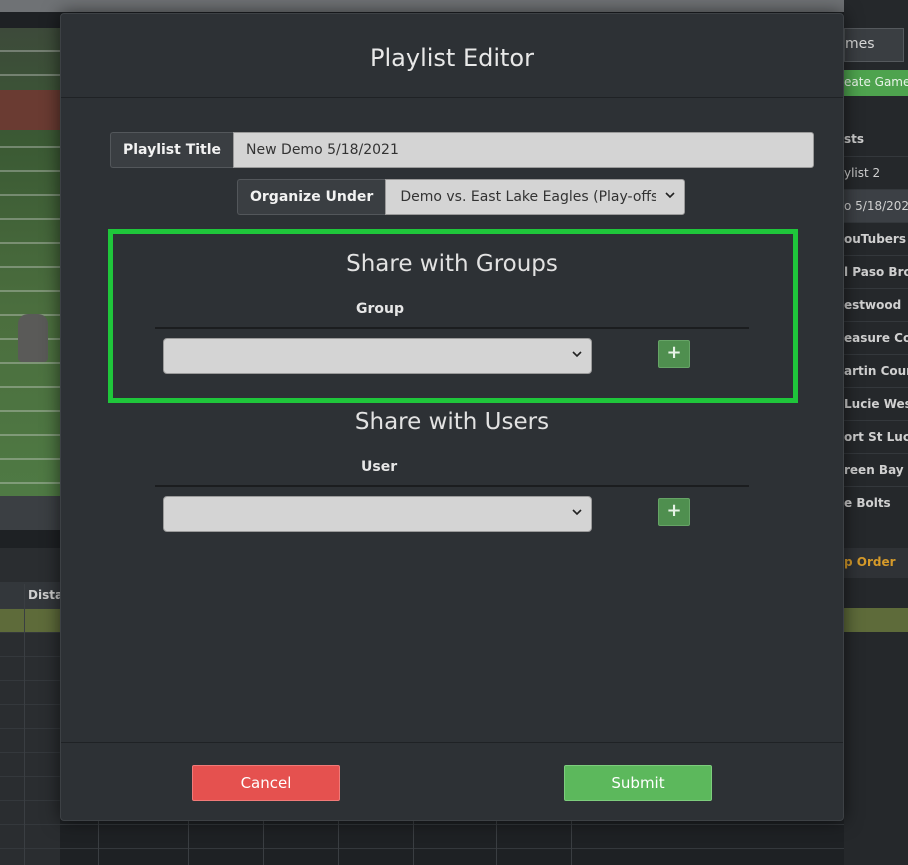 This screenshot has height=865, width=908. I want to click on user-column-rule, so click(452, 486).